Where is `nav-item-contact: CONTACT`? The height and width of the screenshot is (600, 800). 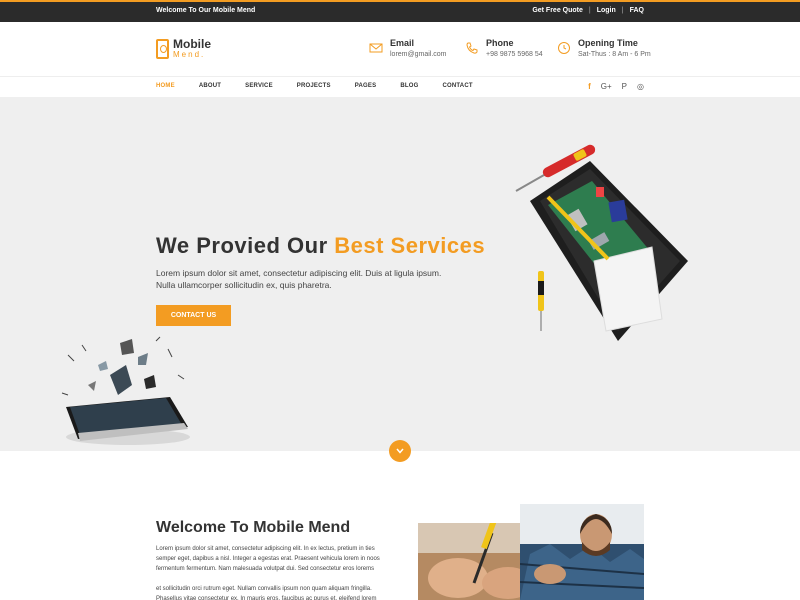
nav-item-contact: CONTACT is located at coordinates (457, 86).